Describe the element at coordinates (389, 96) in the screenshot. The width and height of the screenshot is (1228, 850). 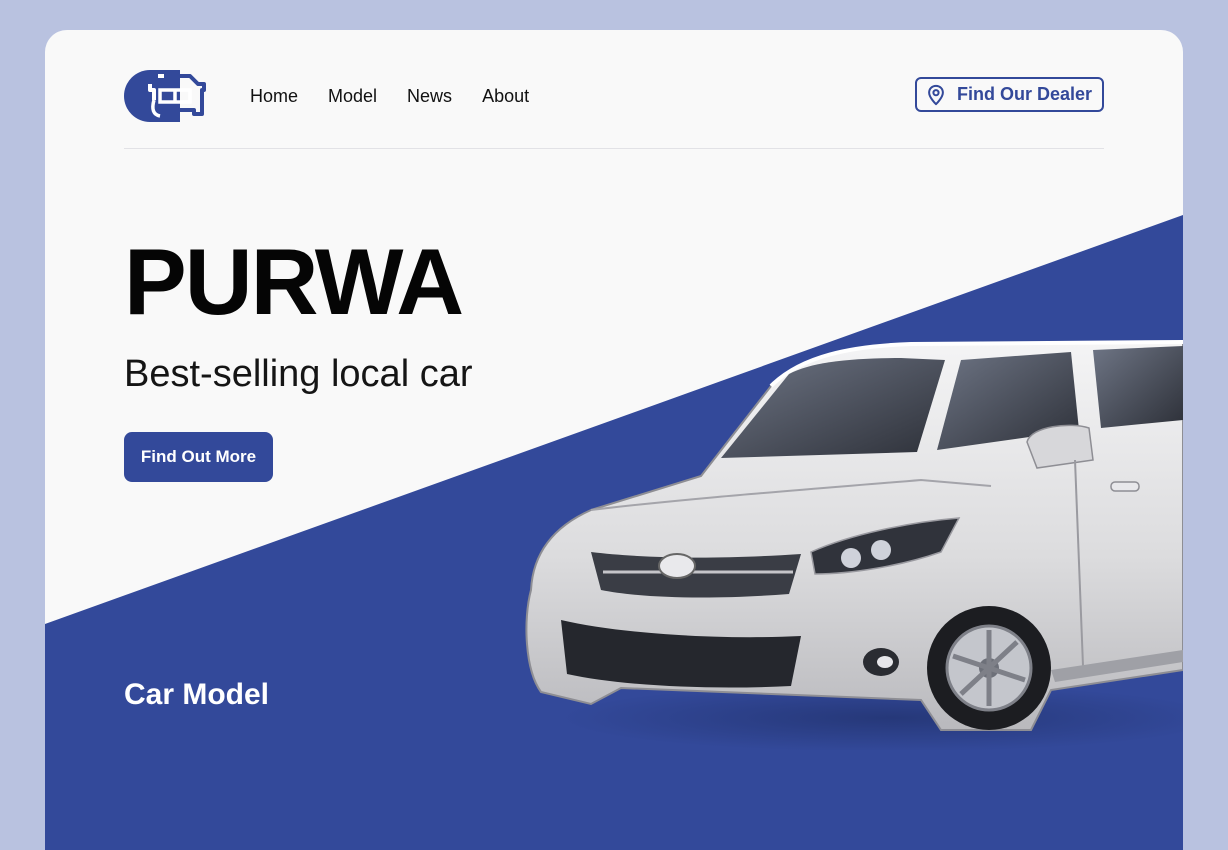
I see `main-nav: Home Model News About` at that location.